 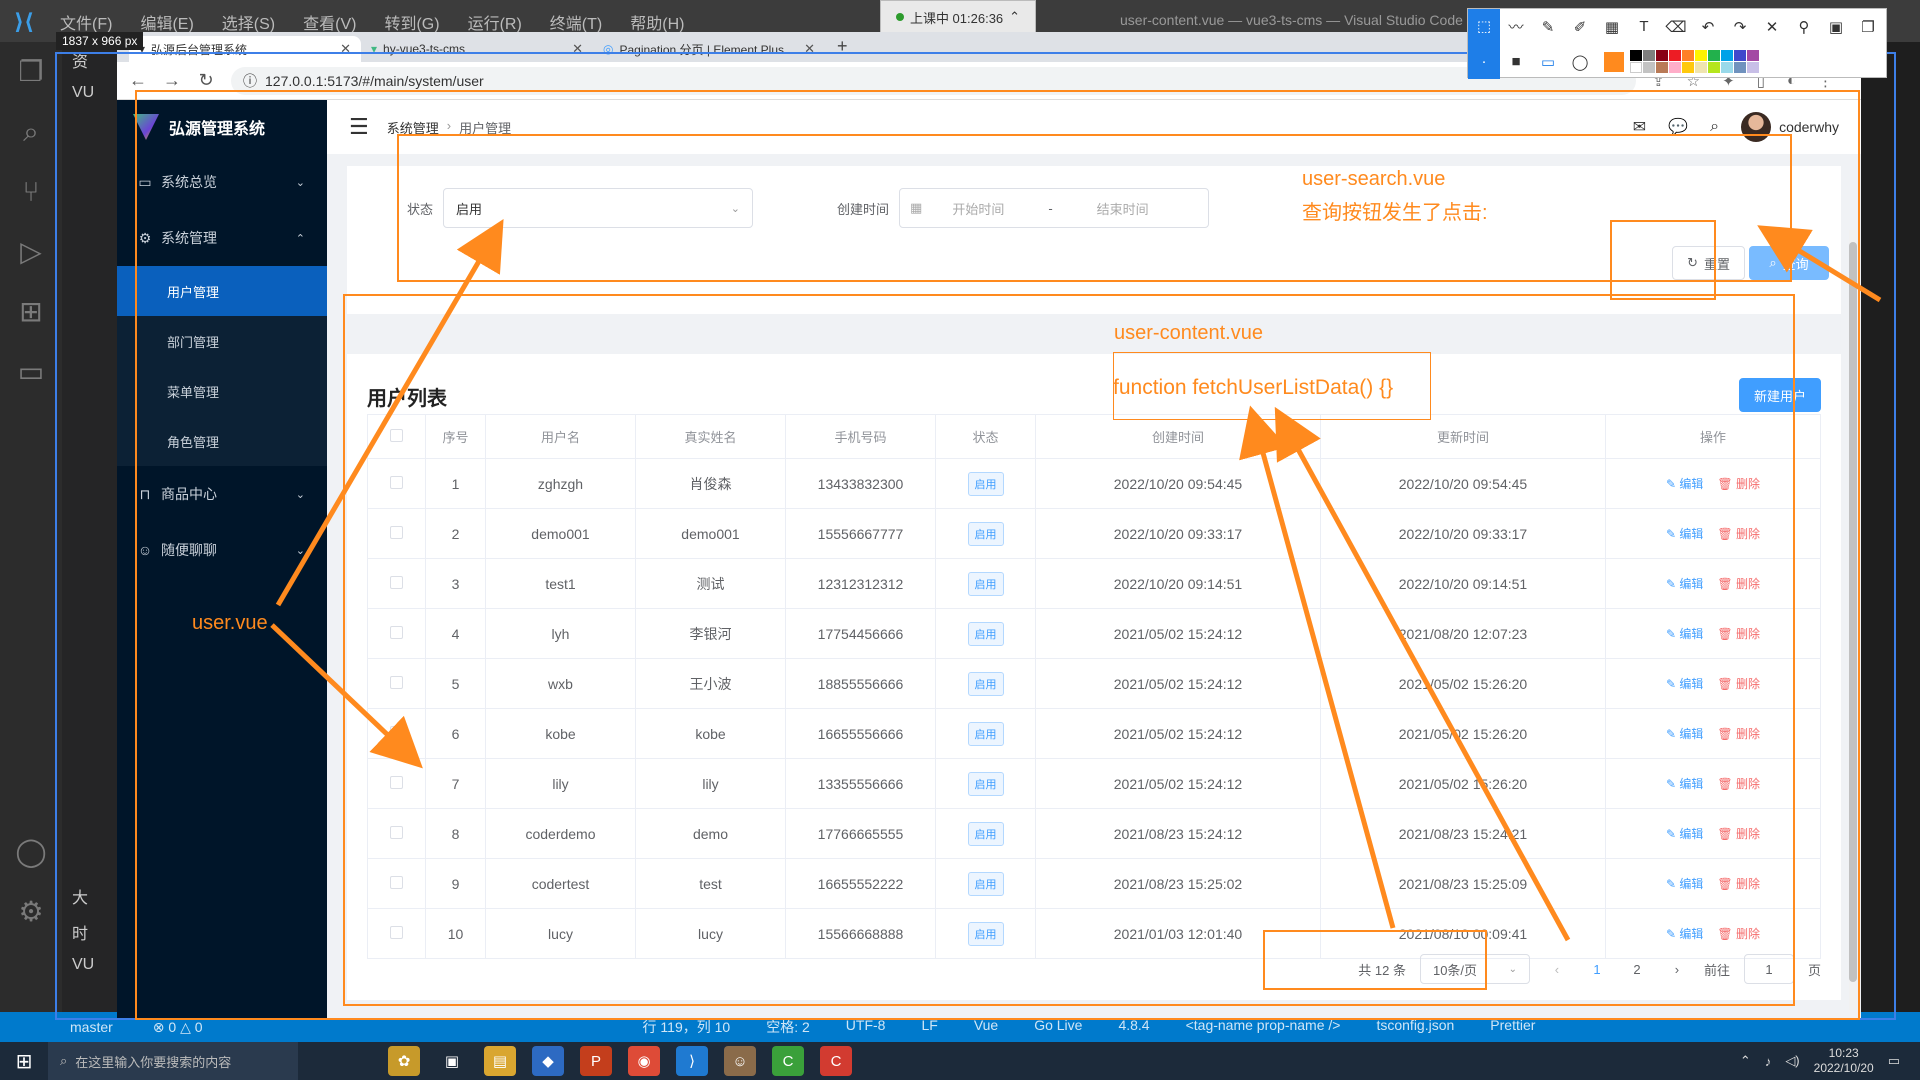 What do you see at coordinates (172, 80) in the screenshot?
I see `forward-arrow-icon: →` at bounding box center [172, 80].